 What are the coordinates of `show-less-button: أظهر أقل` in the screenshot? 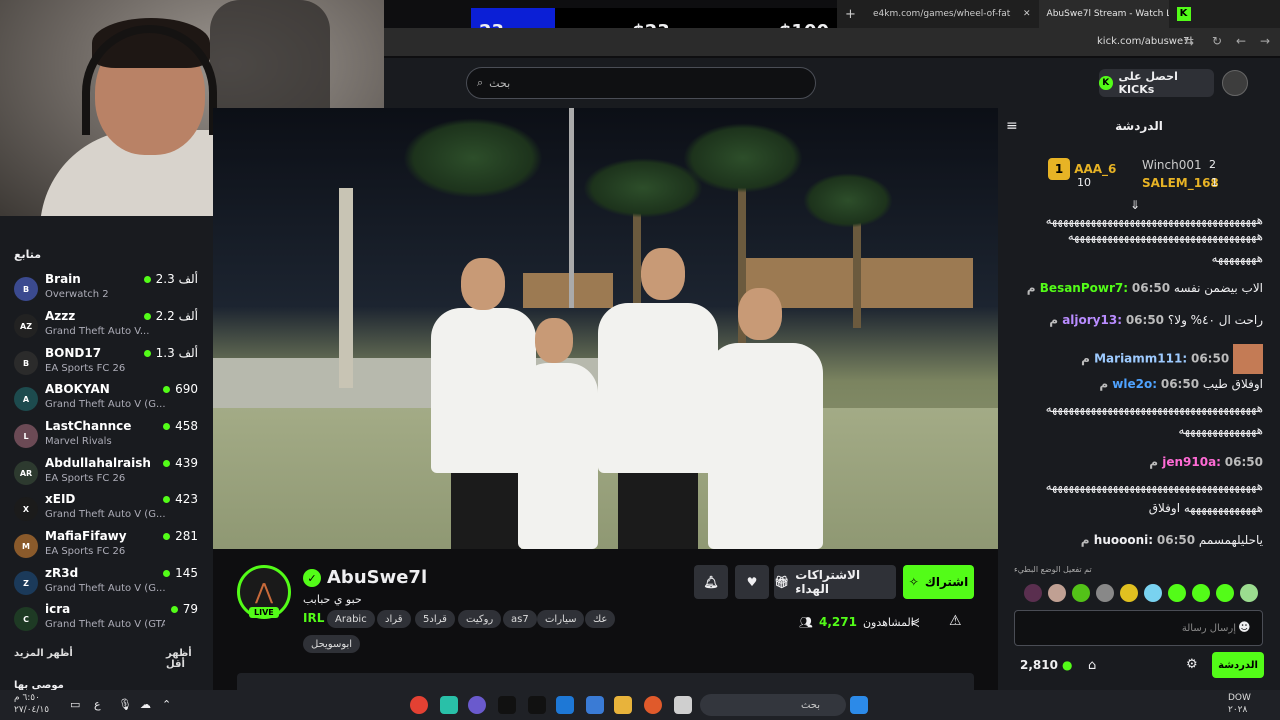 It's located at (189, 659).